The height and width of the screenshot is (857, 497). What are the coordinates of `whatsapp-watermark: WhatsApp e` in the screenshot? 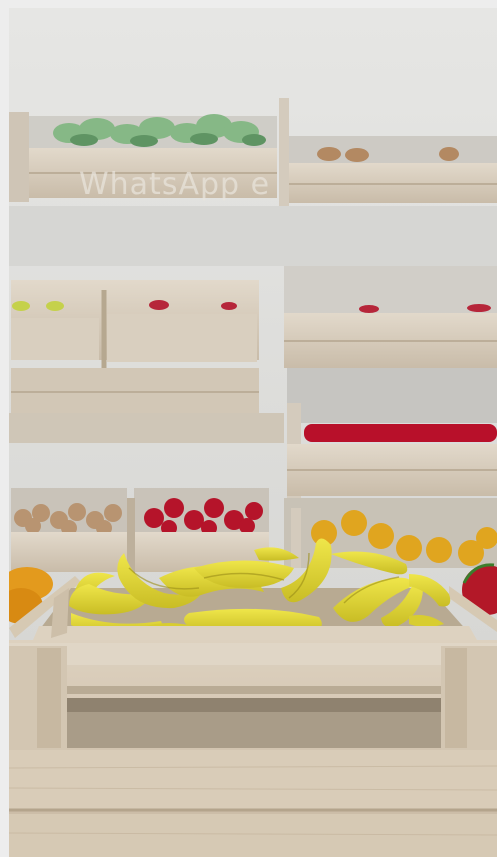 It's located at (174, 184).